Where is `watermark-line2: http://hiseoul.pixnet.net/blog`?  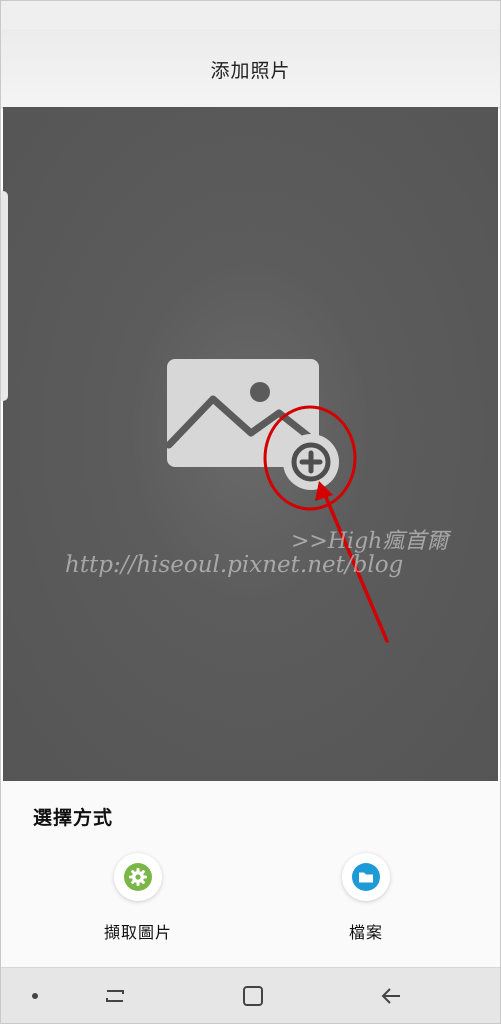
watermark-line2: http://hiseoul.pixnet.net/blog is located at coordinates (234, 565).